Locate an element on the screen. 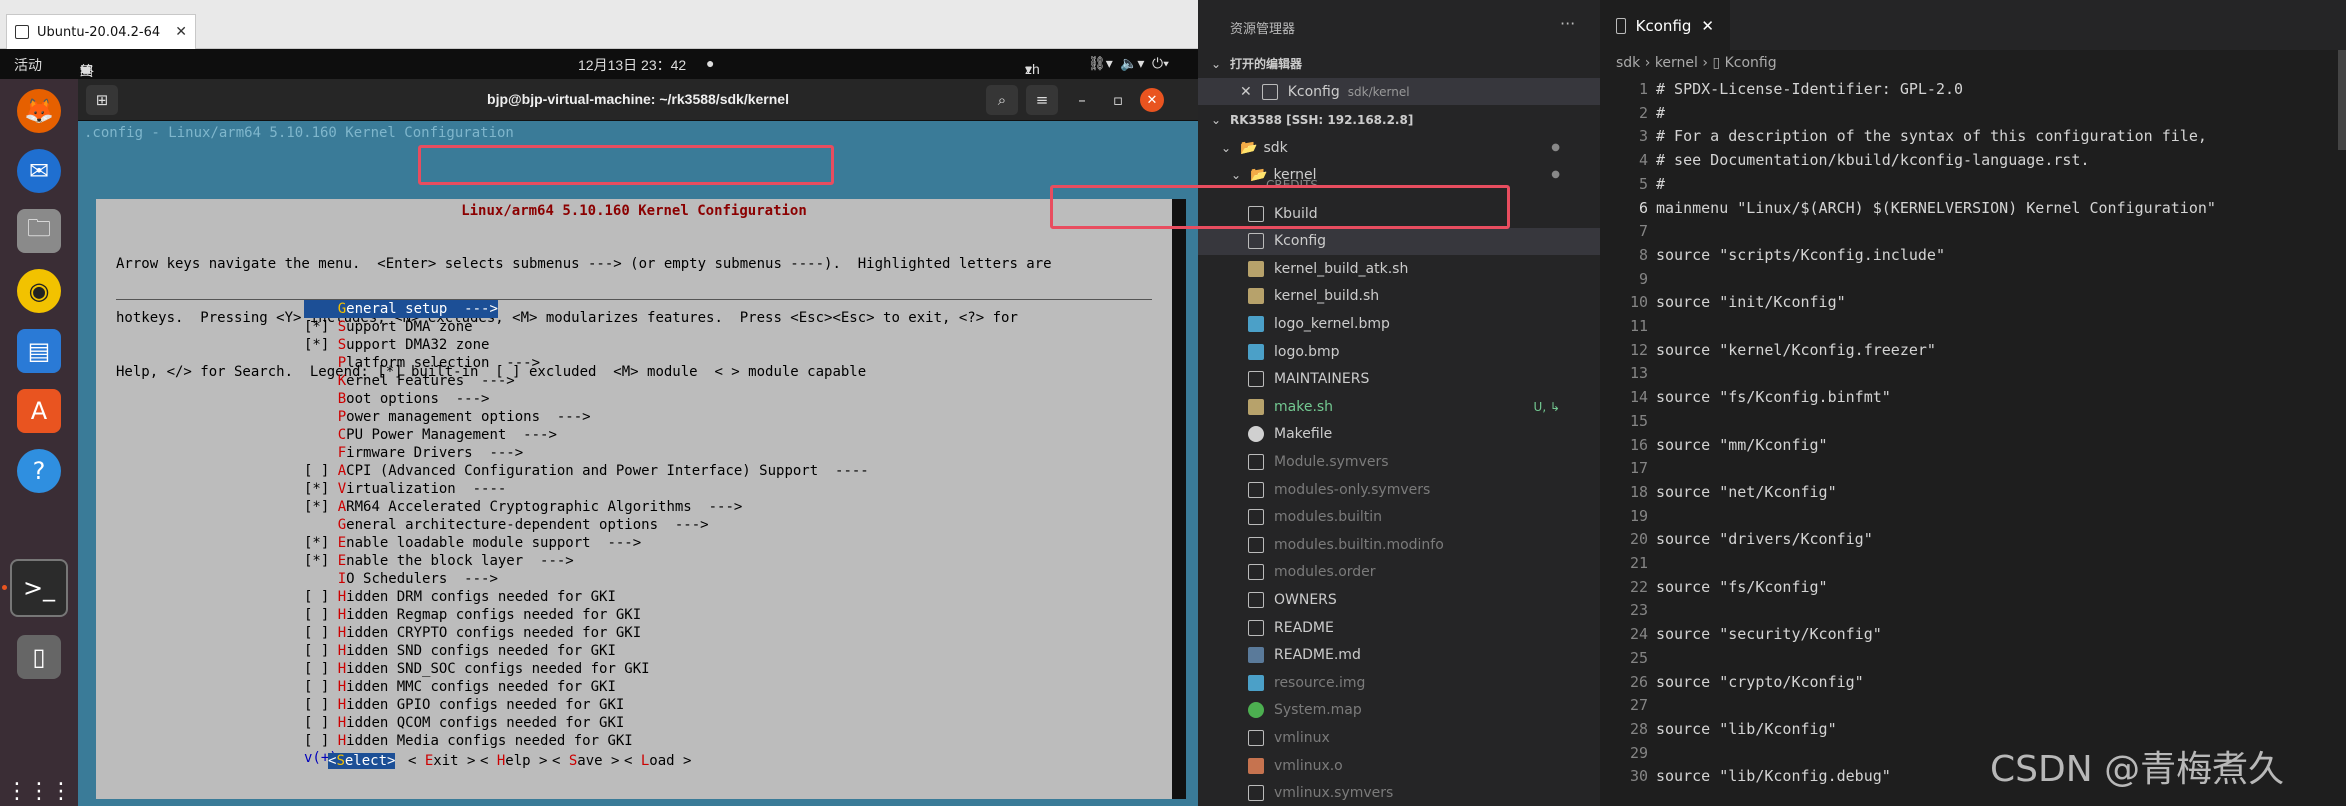  network-icon: ⛓▾ is located at coordinates (1100, 63).